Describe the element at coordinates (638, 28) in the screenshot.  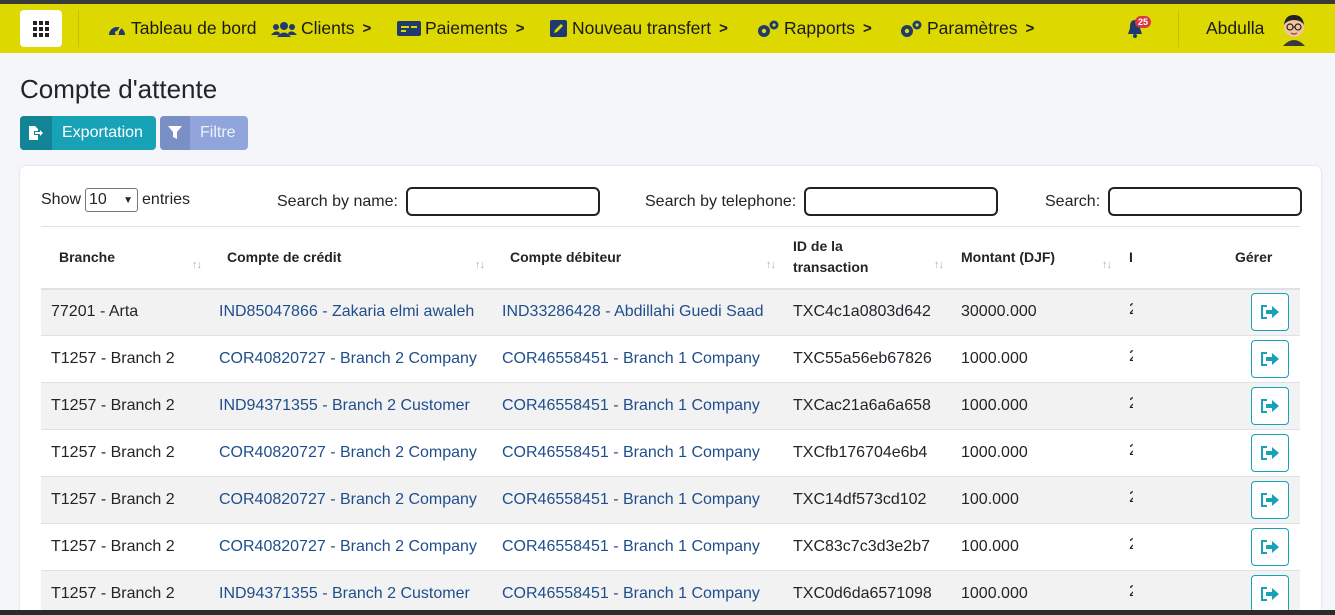
I see `nav-item-nouveau-transfert: Nouveau transfert >` at that location.